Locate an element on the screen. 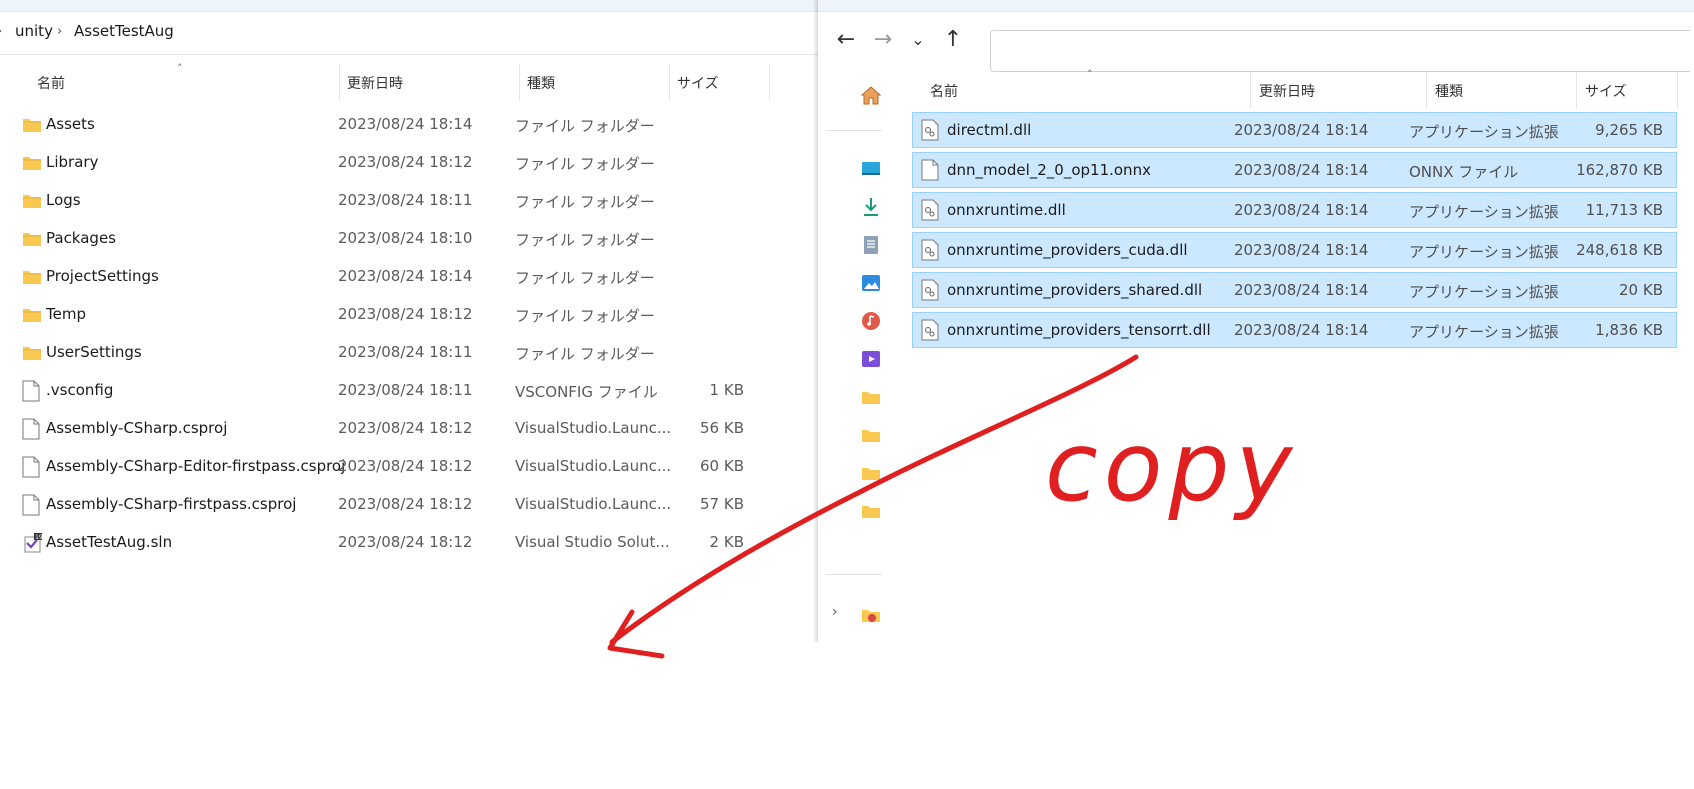  file-size: 57 KB is located at coordinates (722, 504).